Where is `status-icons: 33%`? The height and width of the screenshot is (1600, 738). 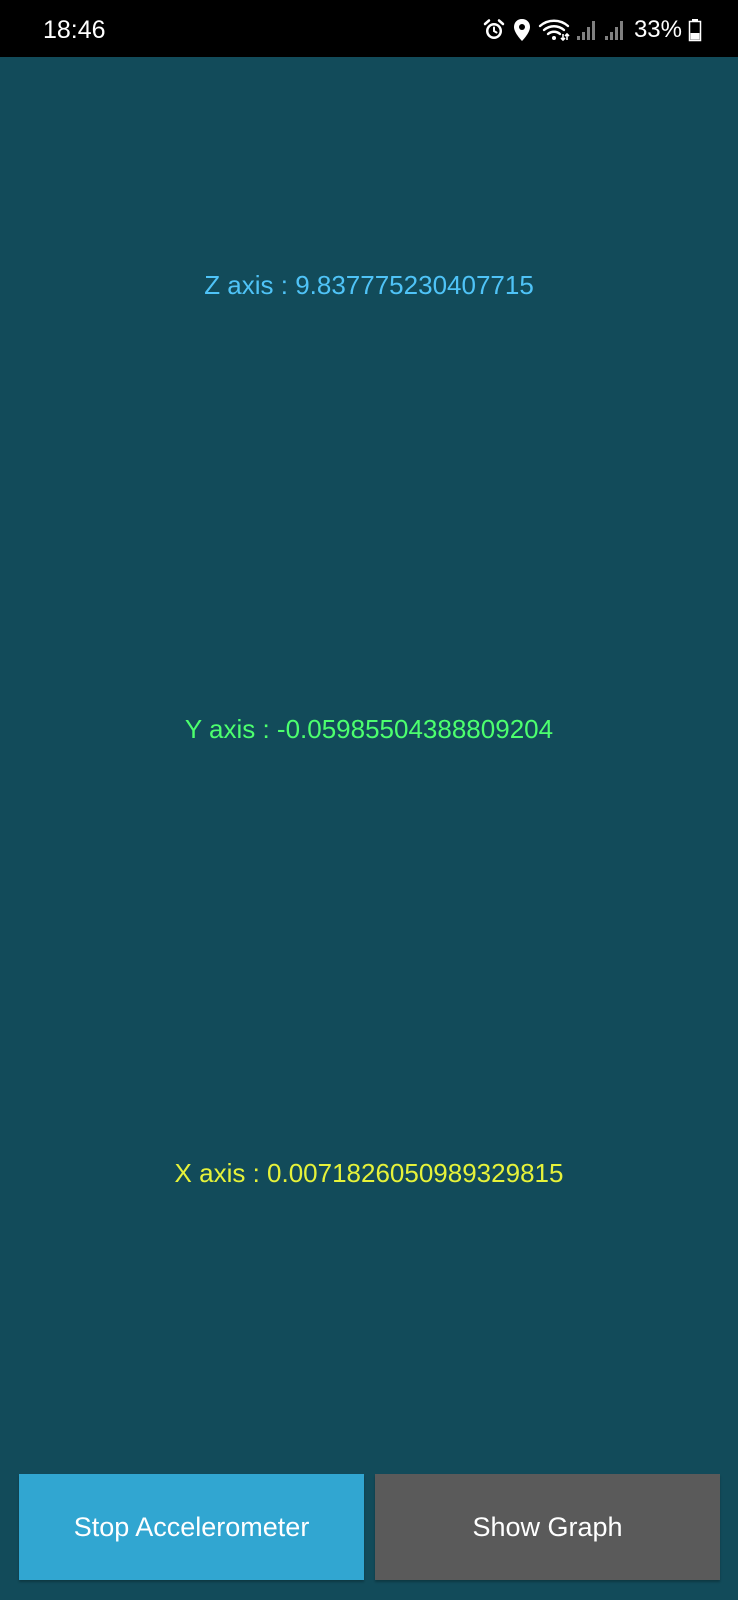
status-icons: 33% is located at coordinates (592, 30).